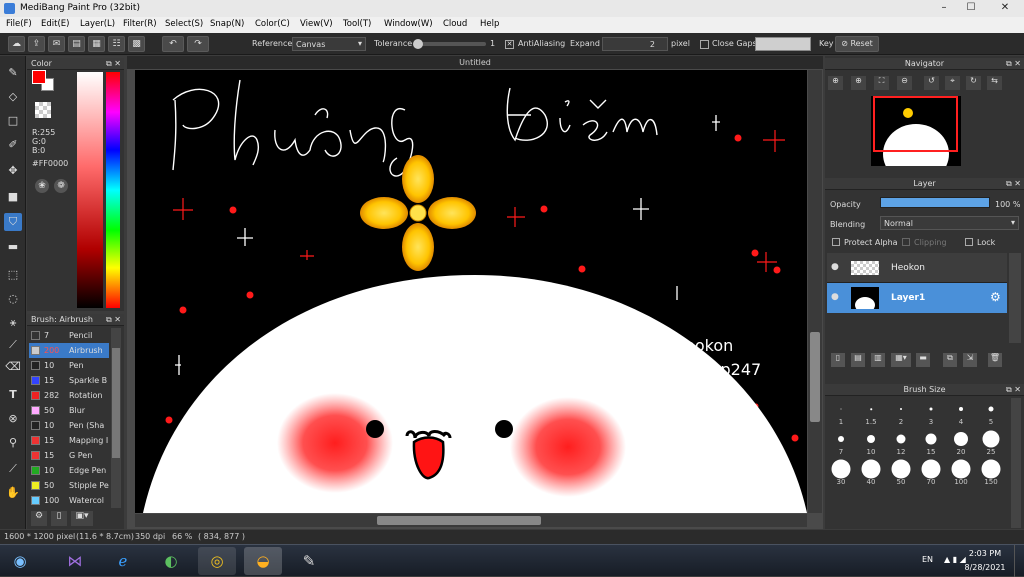 This screenshot has height=577, width=1024. I want to click on brush-size-option: 3, so click(931, 412).